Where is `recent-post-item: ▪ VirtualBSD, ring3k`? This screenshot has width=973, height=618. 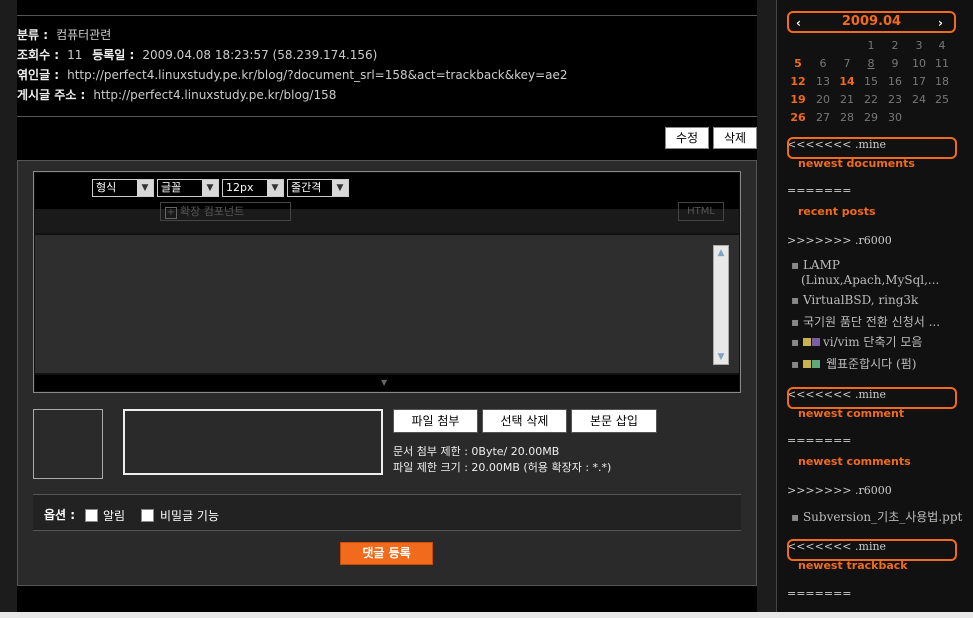
recent-post-item: ▪ VirtualBSD, ring3k is located at coordinates (854, 300).